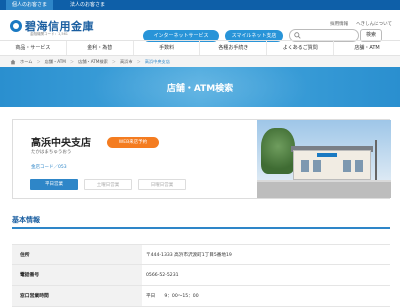 This screenshot has width=400, height=307. Describe the element at coordinates (133, 142) in the screenshot. I see `web-reservation-button: WEB来店予約` at that location.